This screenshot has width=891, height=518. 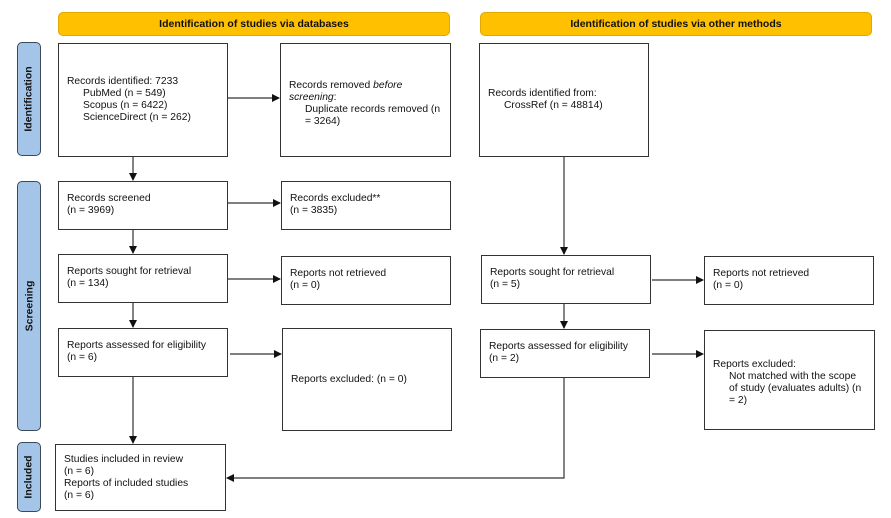 I want to click on phase-identification: Identification, so click(x=29, y=99).